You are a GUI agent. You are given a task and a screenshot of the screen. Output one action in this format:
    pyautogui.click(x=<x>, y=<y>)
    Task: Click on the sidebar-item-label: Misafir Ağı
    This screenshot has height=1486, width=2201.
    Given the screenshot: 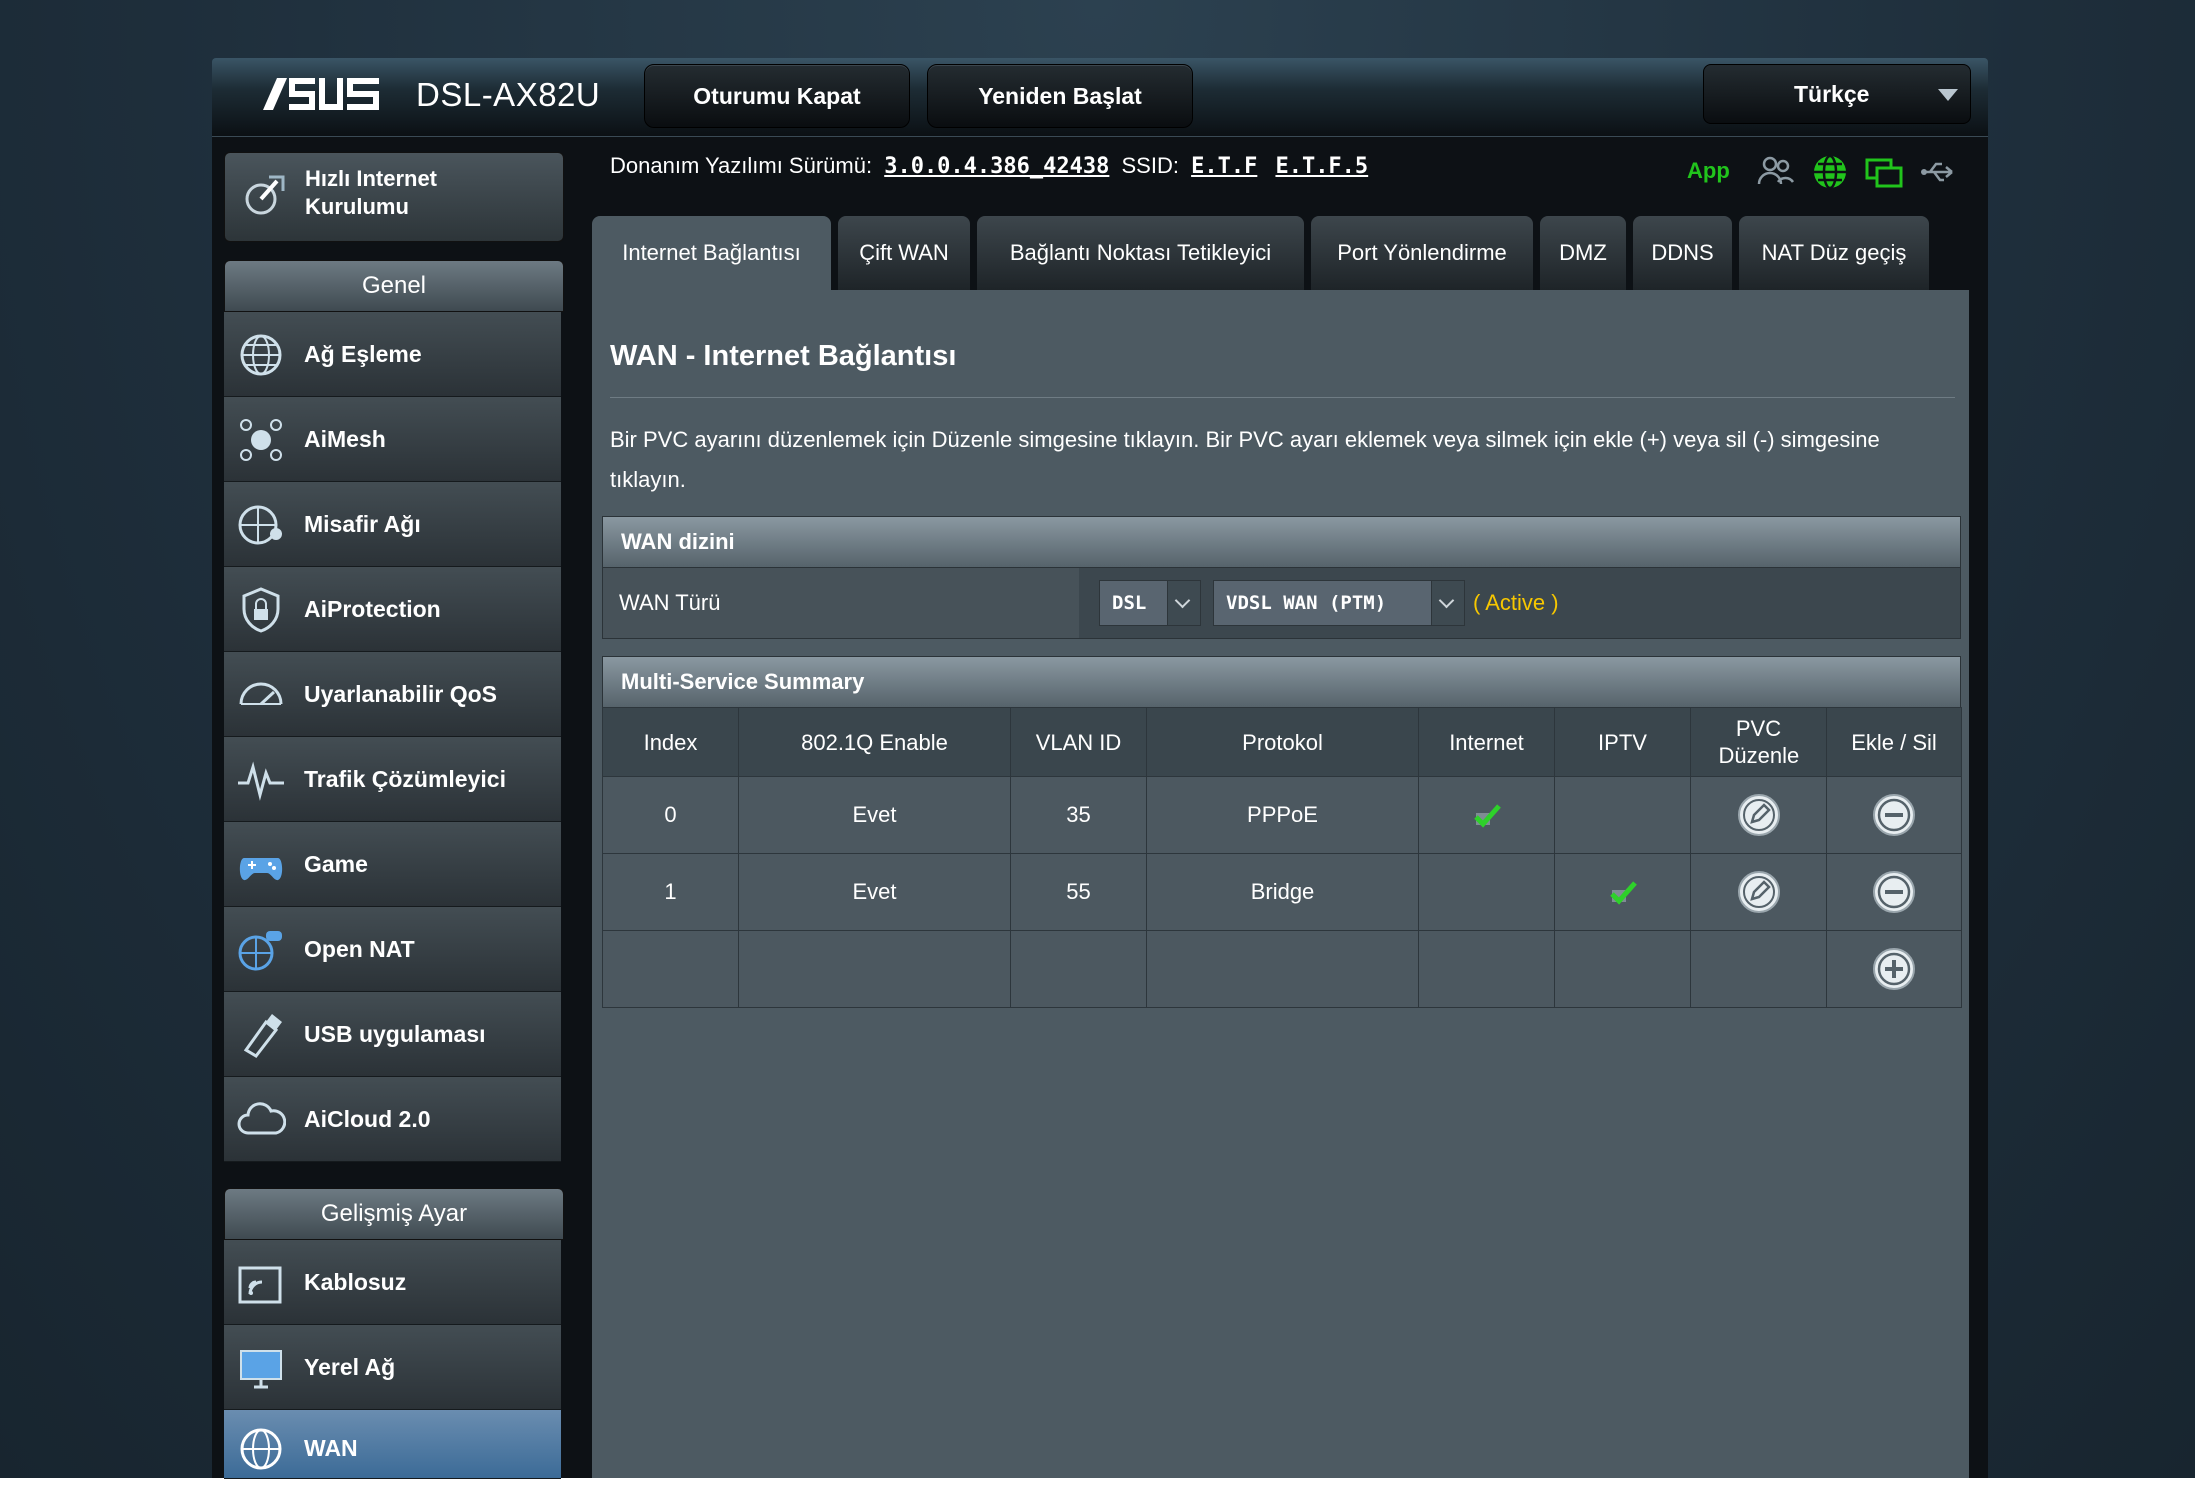 What is the action you would take?
    pyautogui.click(x=362, y=524)
    